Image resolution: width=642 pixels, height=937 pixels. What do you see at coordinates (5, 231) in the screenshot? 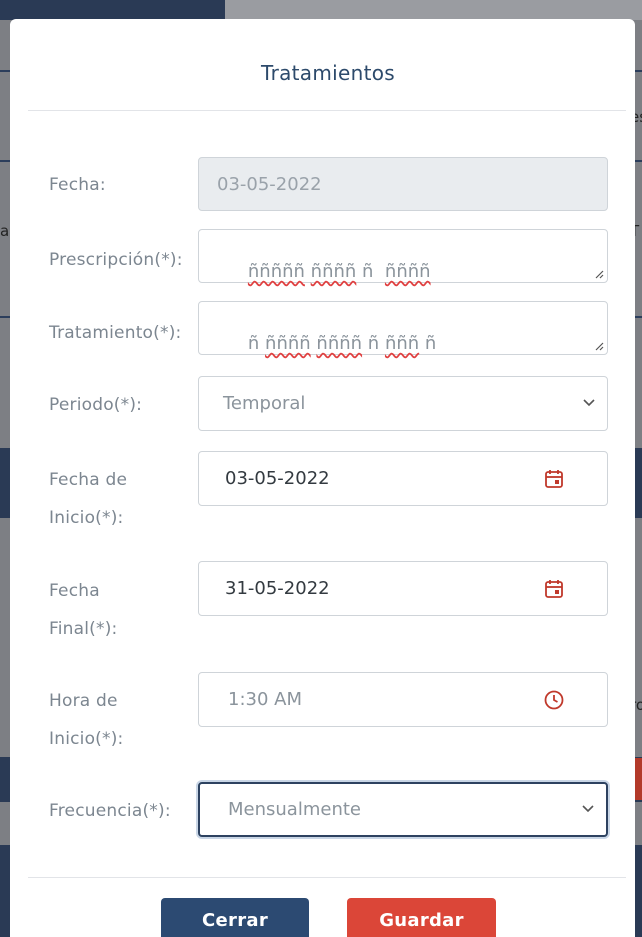
I see `background-text: a` at bounding box center [5, 231].